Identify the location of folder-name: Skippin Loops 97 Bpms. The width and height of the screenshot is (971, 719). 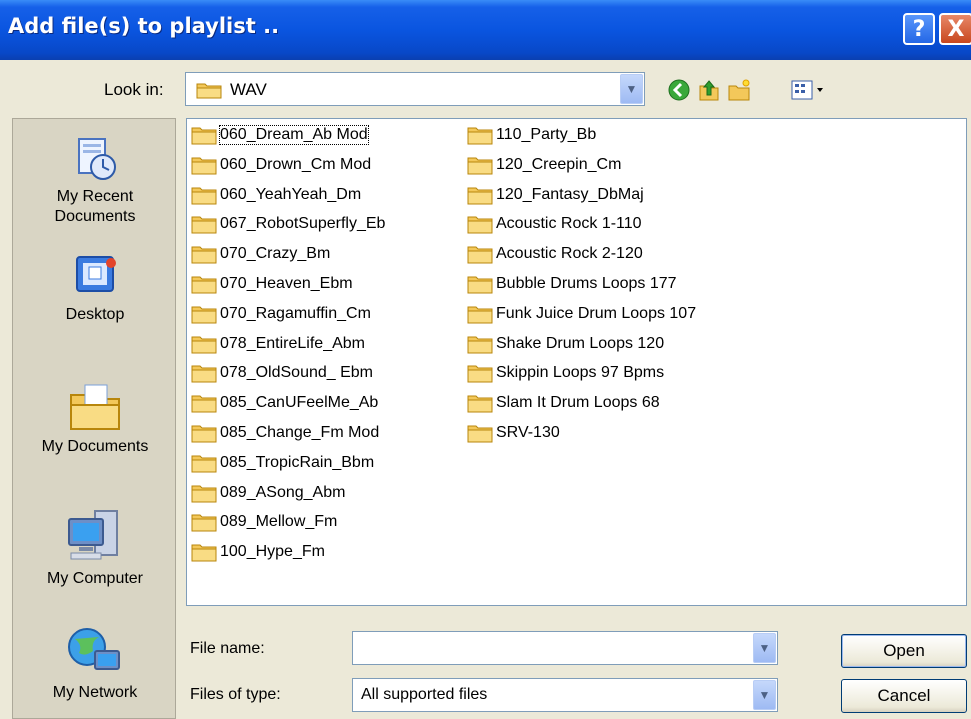
(580, 373).